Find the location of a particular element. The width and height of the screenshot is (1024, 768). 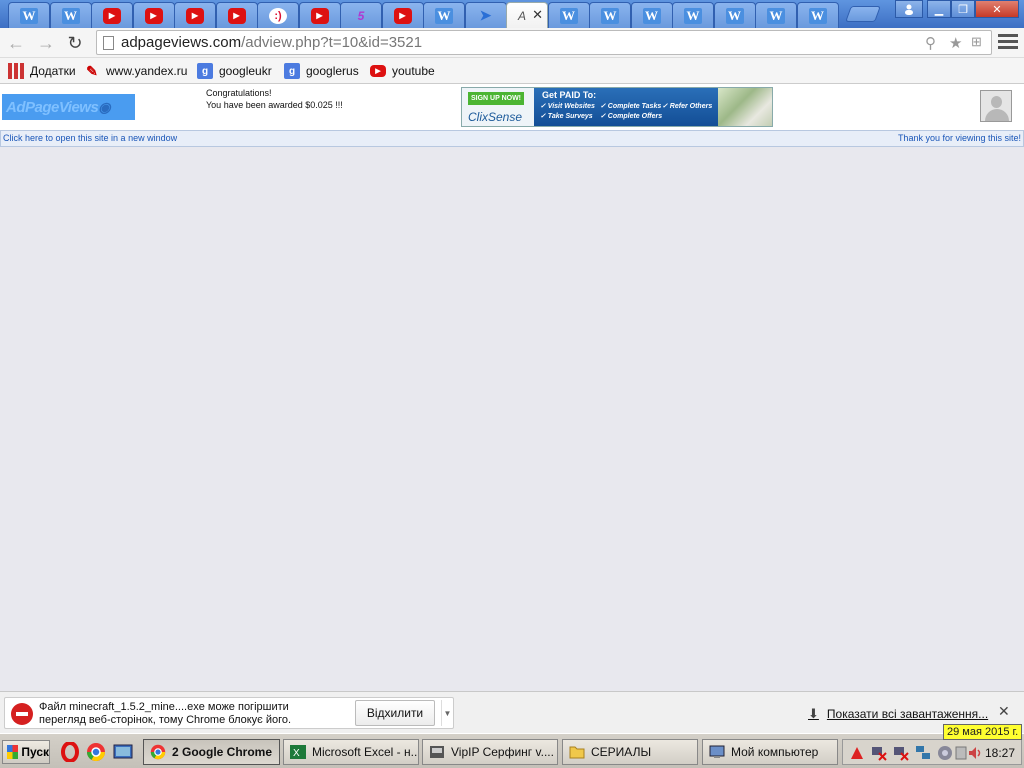

reload-button: ↻ is located at coordinates (75, 43).